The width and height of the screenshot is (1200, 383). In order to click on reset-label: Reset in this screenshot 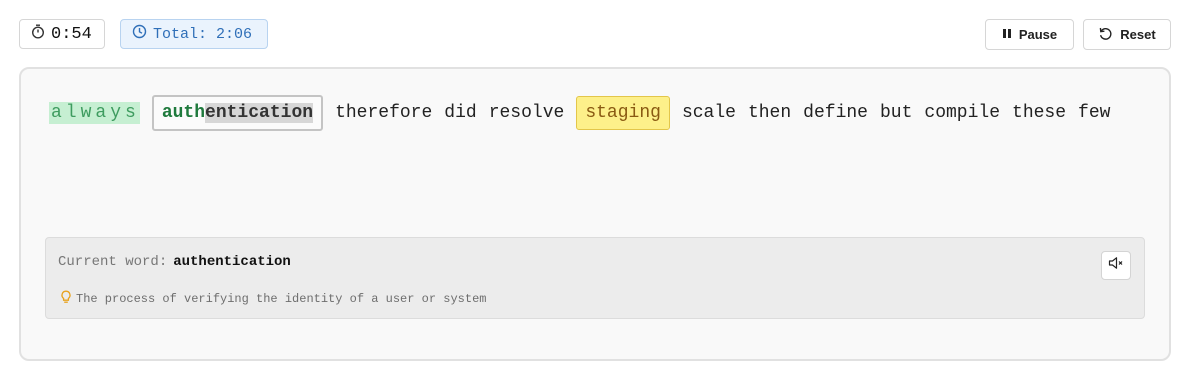, I will do `click(1138, 34)`.